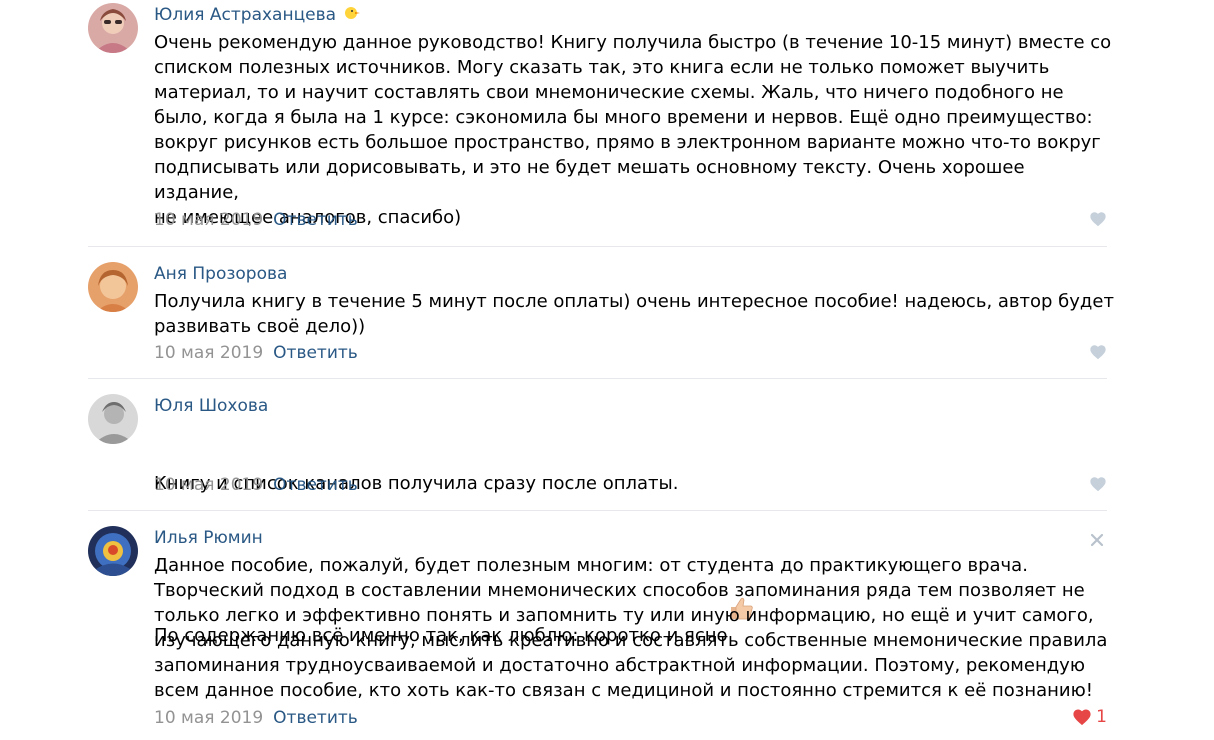 The width and height of the screenshot is (1214, 740). What do you see at coordinates (211, 406) in the screenshot?
I see `comment-author: Юля Шохова` at bounding box center [211, 406].